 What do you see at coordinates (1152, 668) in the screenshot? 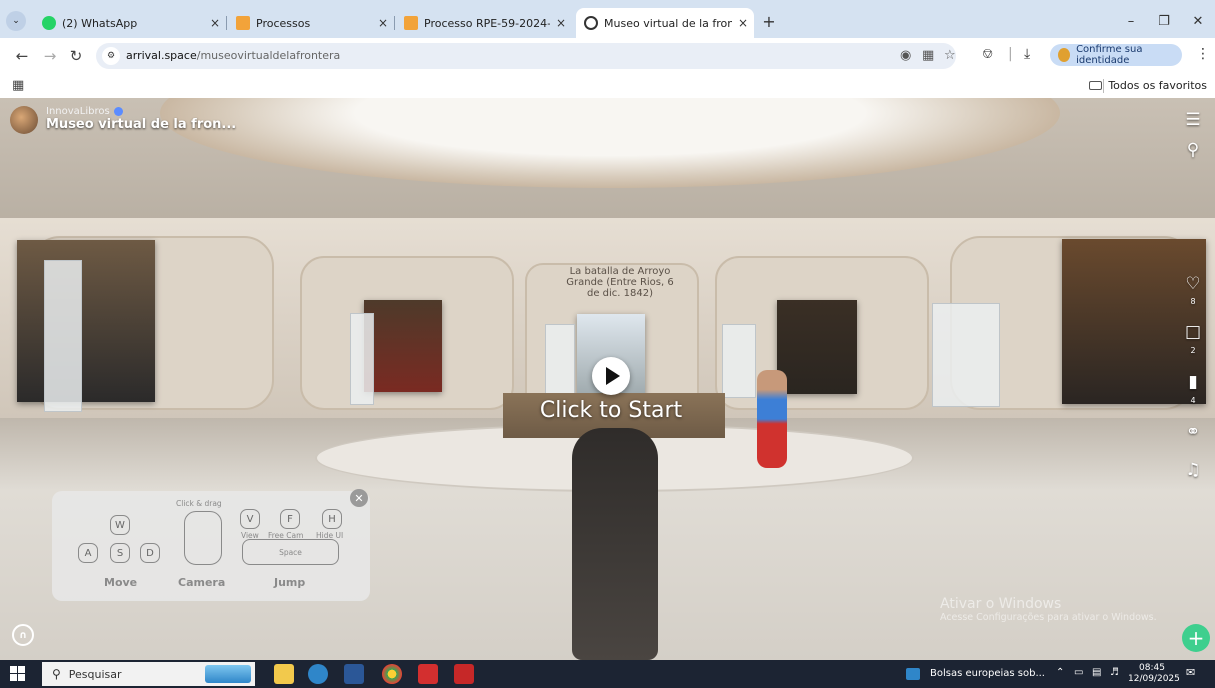
I see `clock-time: 08:45` at bounding box center [1152, 668].